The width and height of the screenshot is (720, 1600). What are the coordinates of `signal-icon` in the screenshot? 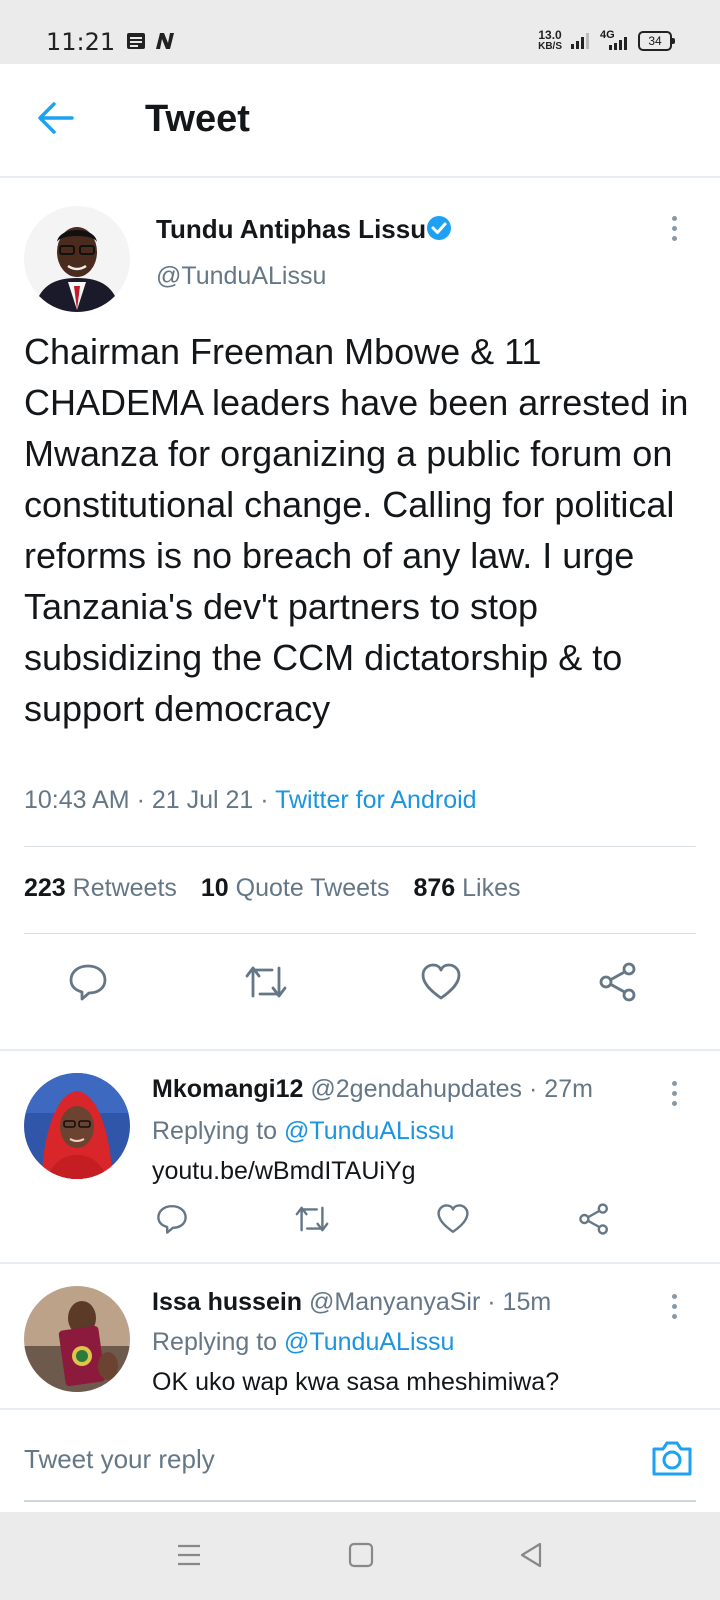 It's located at (580, 41).